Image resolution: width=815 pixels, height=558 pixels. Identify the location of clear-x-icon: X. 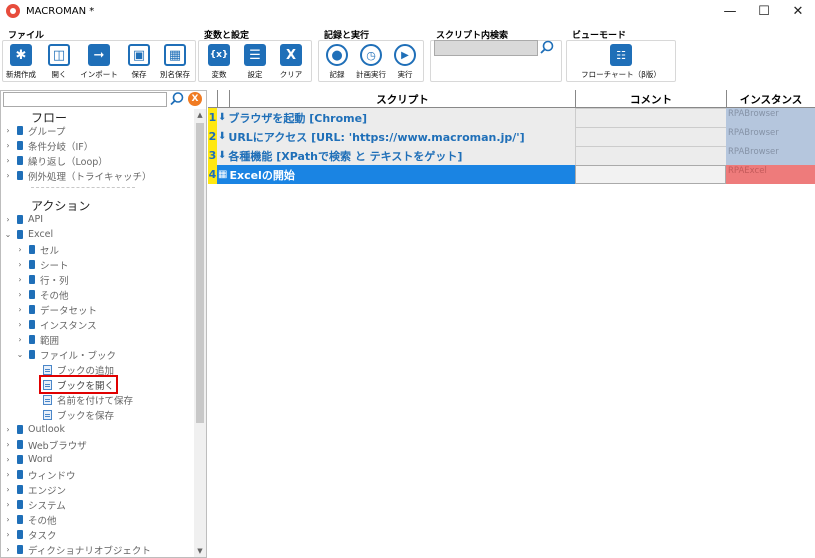
(291, 55).